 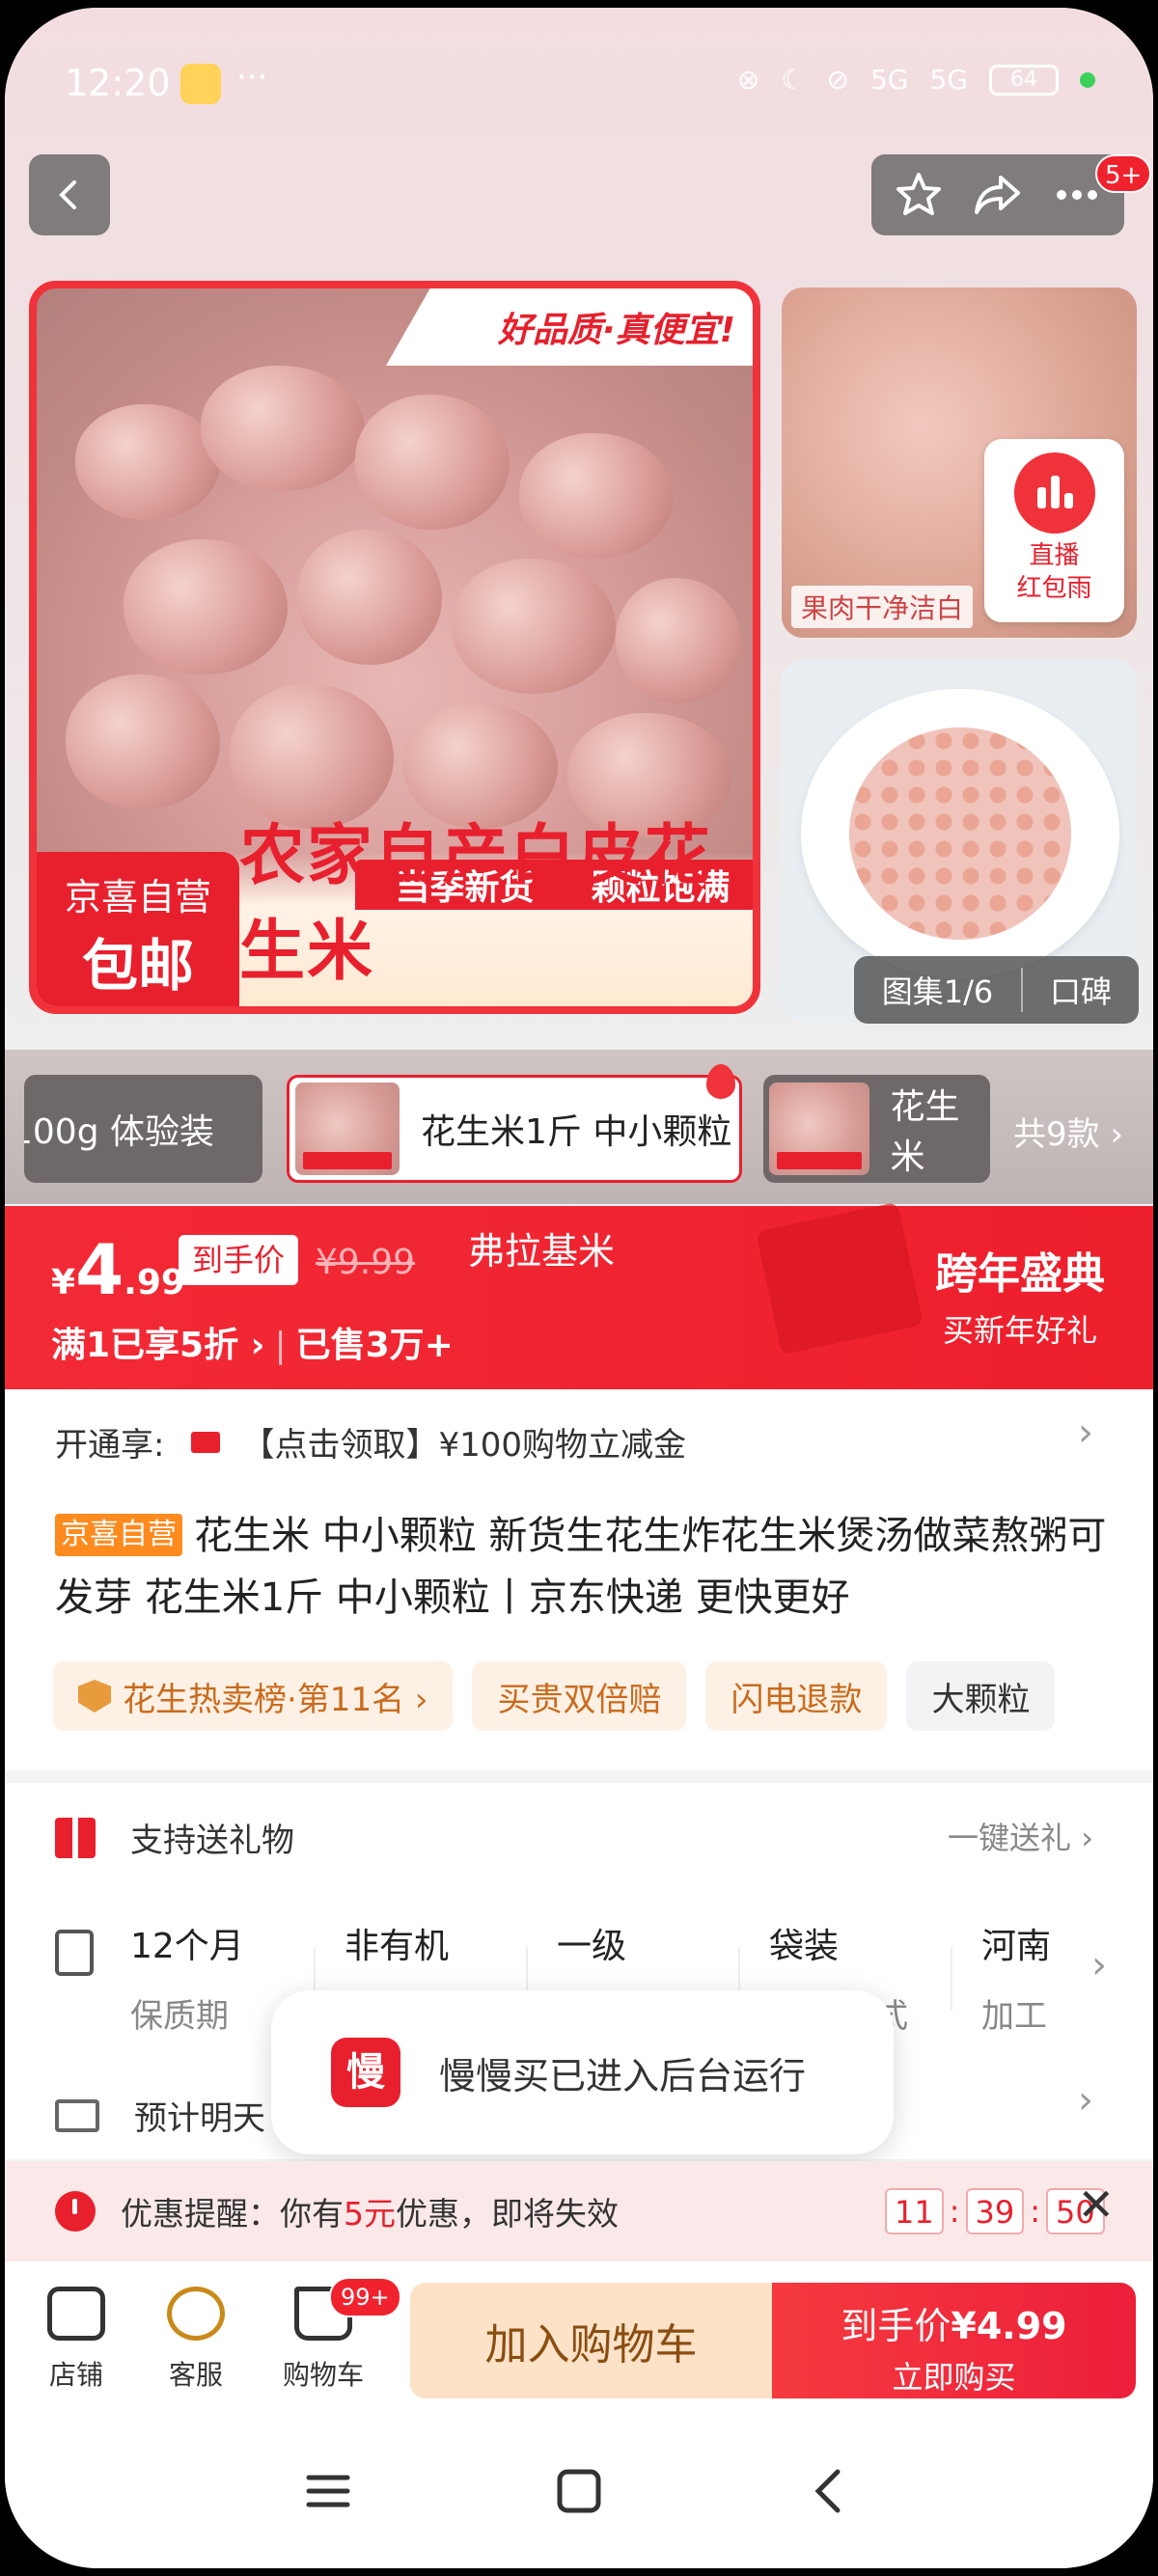 I want to click on customer-service-button: 客服, so click(x=196, y=2340).